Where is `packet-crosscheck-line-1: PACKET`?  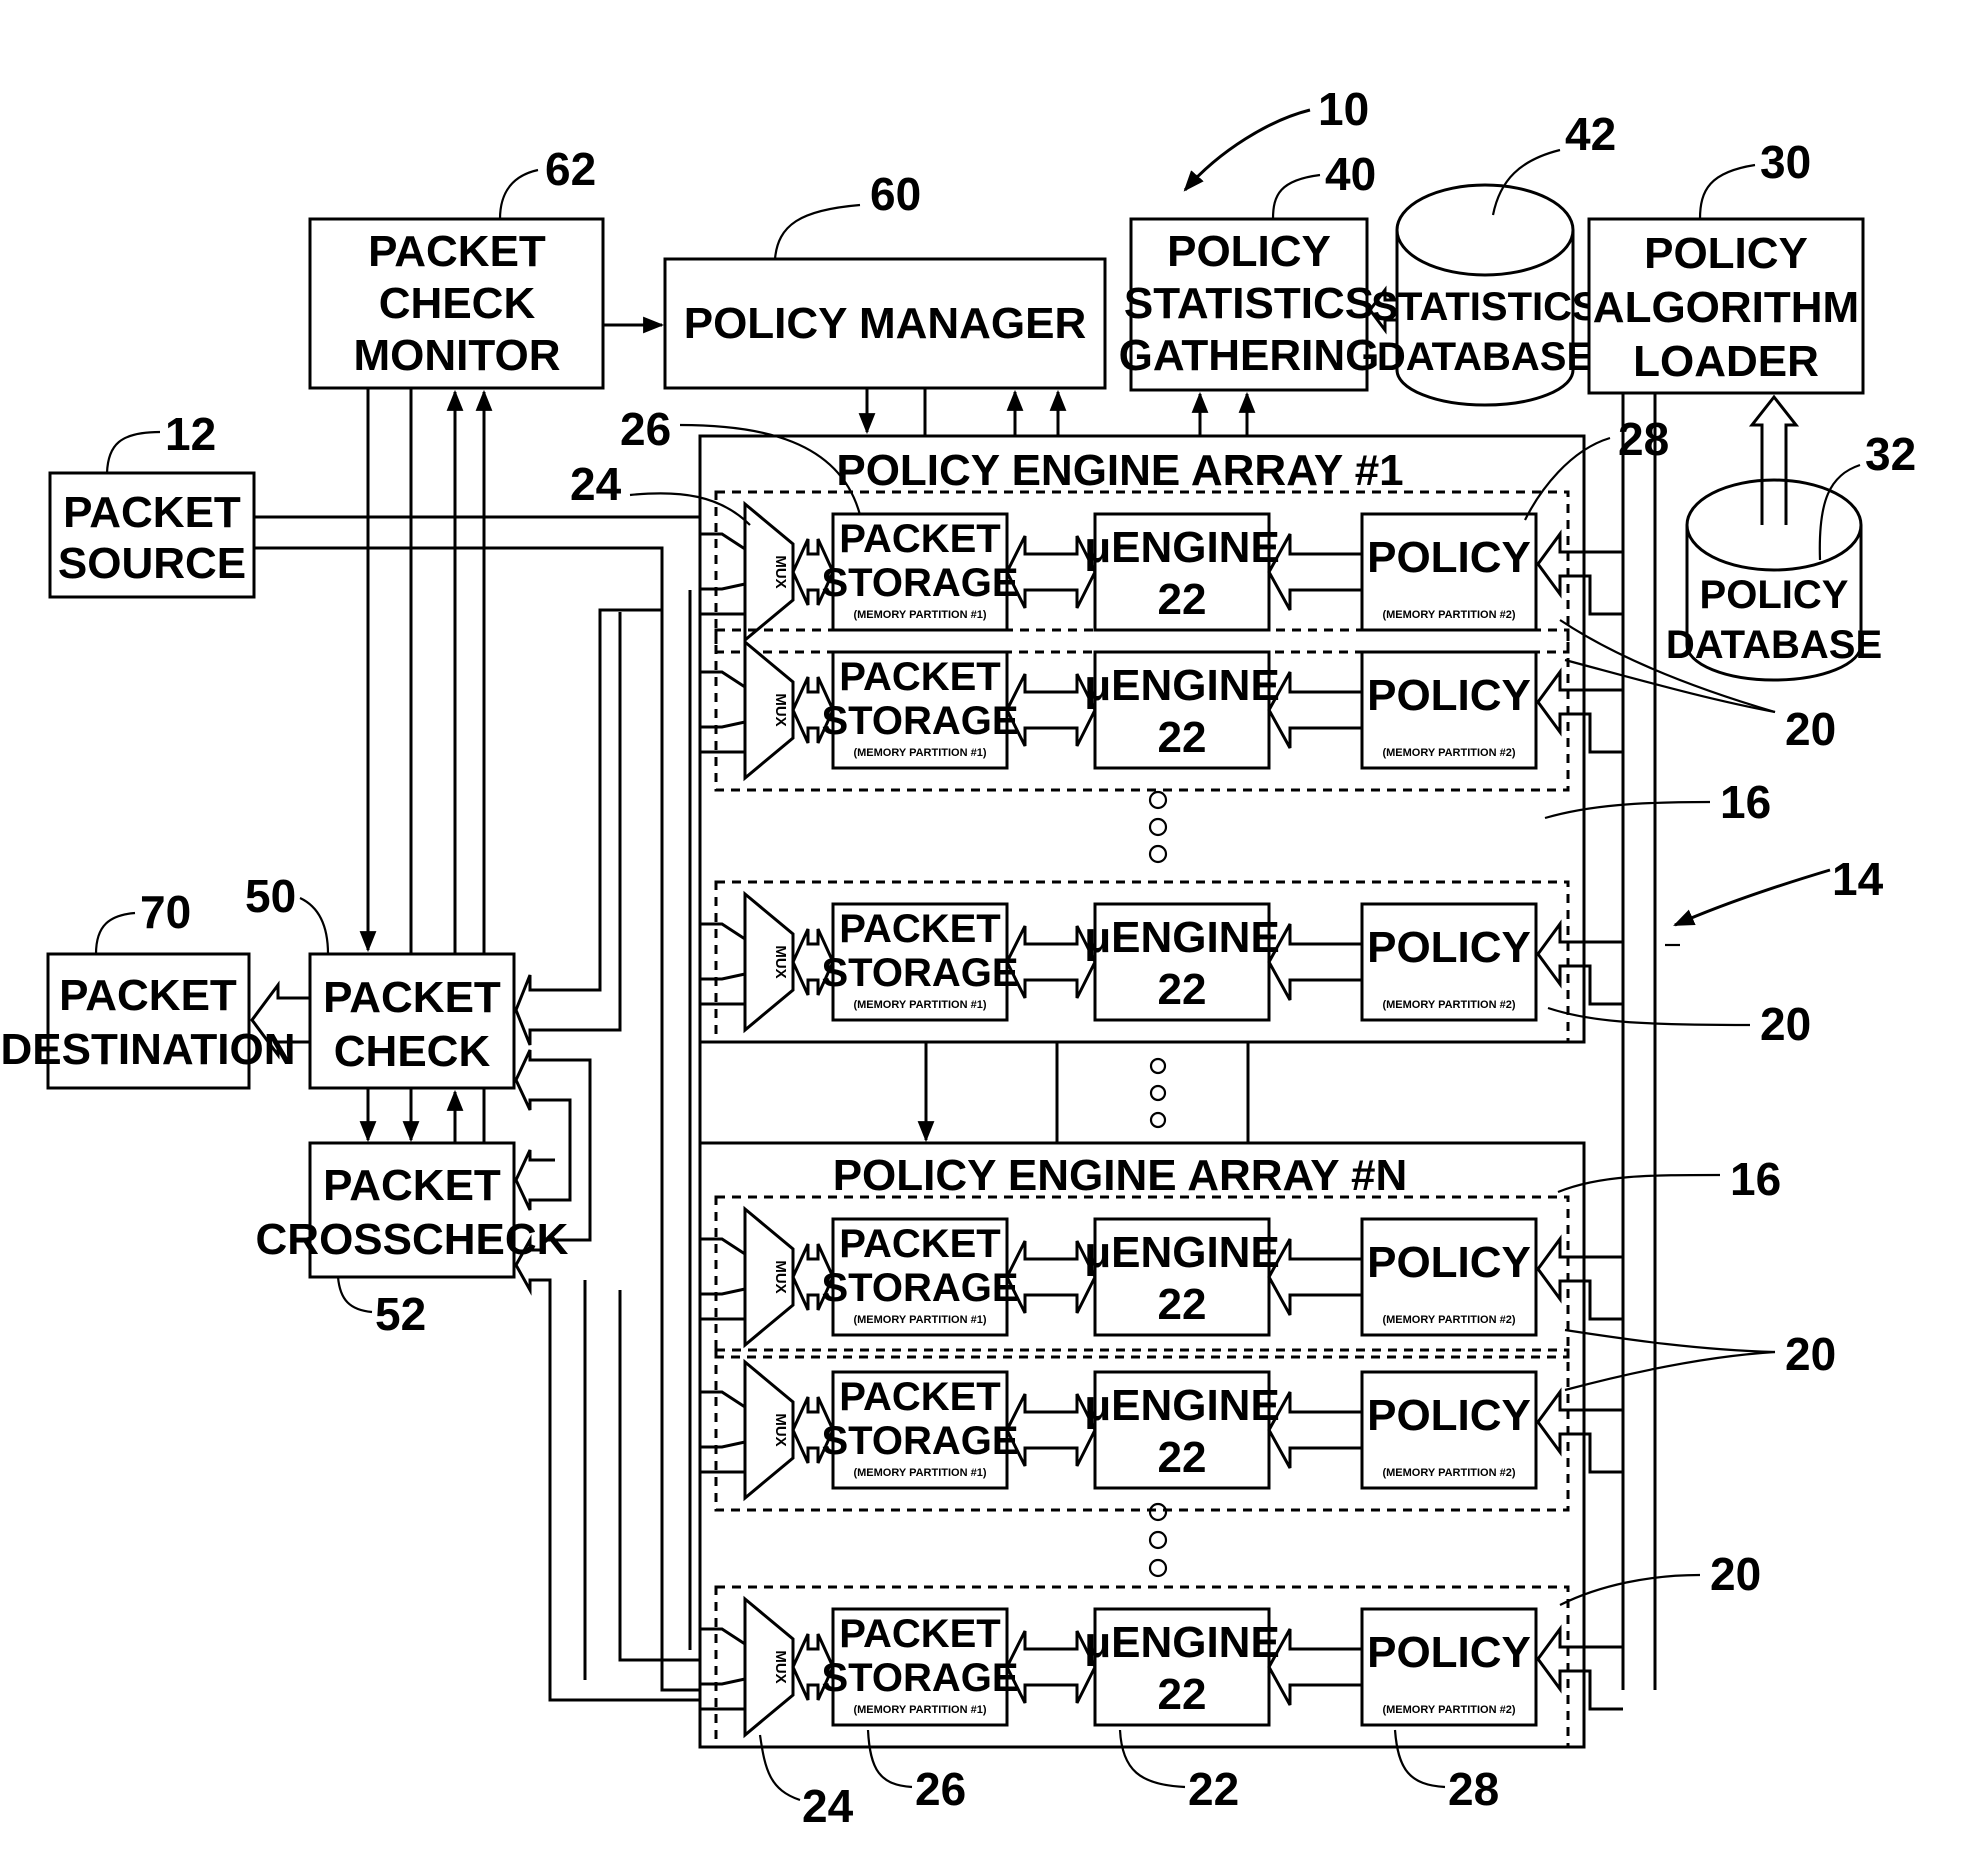
packet-crosscheck-line-1: PACKET is located at coordinates (412, 1185).